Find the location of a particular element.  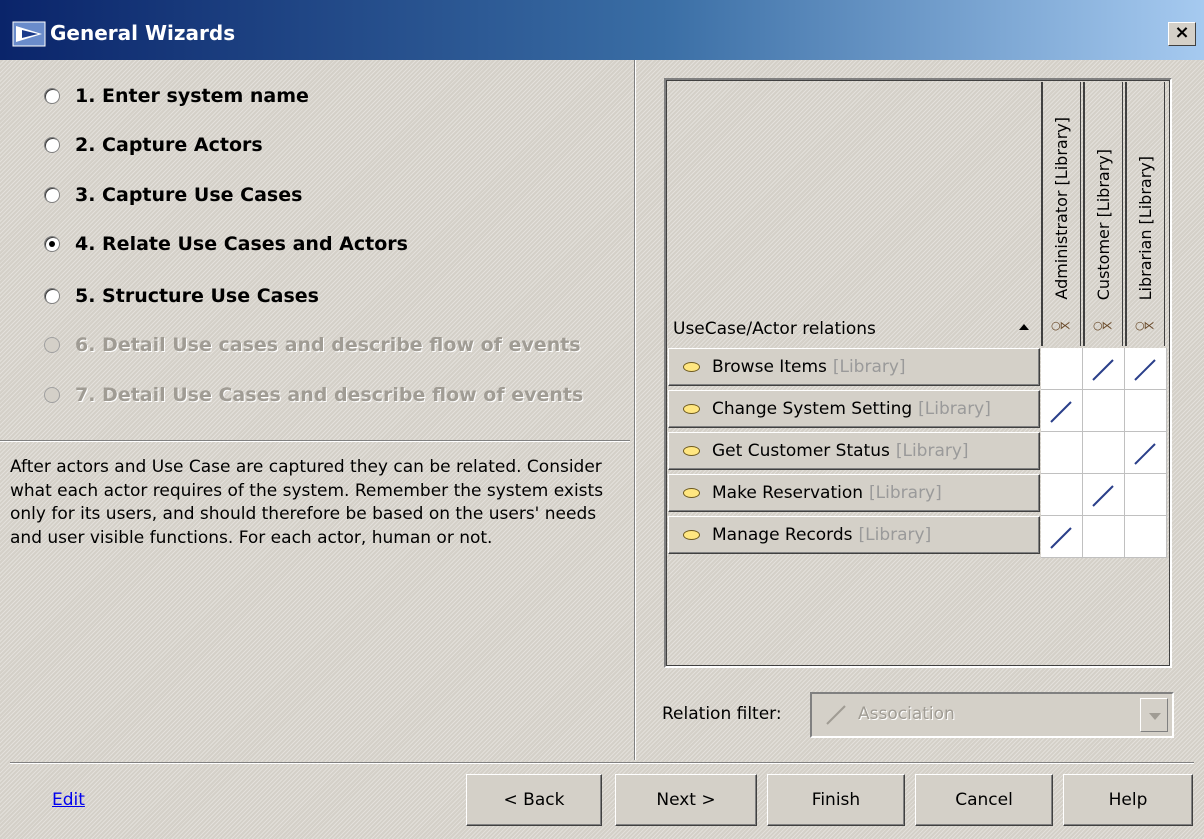

step-label: 1. Enter system name is located at coordinates (192, 96).